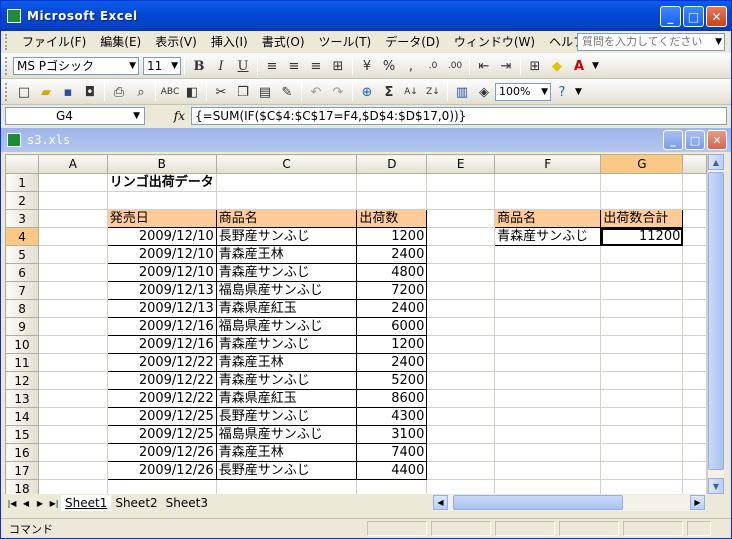  I want to click on sheet-tab-1: Sheet1, so click(86, 503).